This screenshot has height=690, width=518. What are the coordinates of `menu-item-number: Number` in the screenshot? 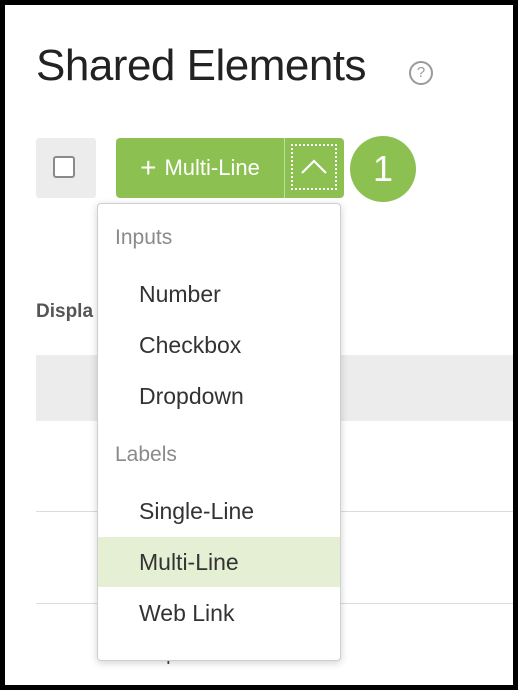 It's located at (219, 294).